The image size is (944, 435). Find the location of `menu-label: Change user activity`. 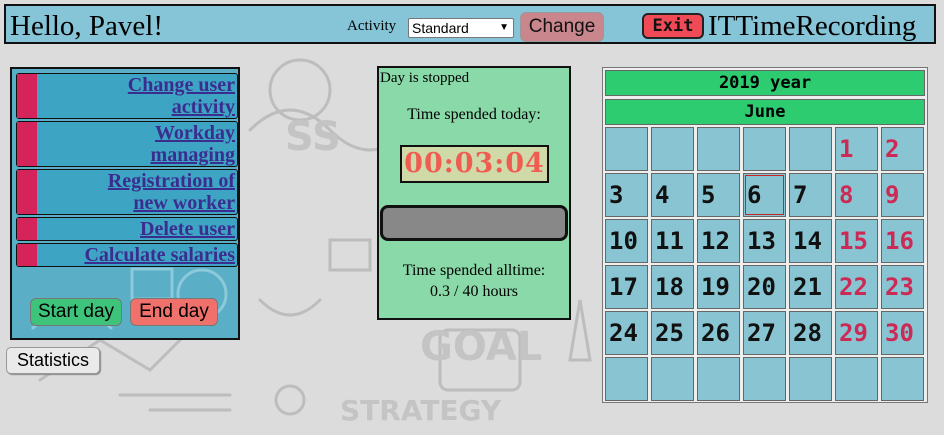

menu-label: Change user activity is located at coordinates (181, 96).